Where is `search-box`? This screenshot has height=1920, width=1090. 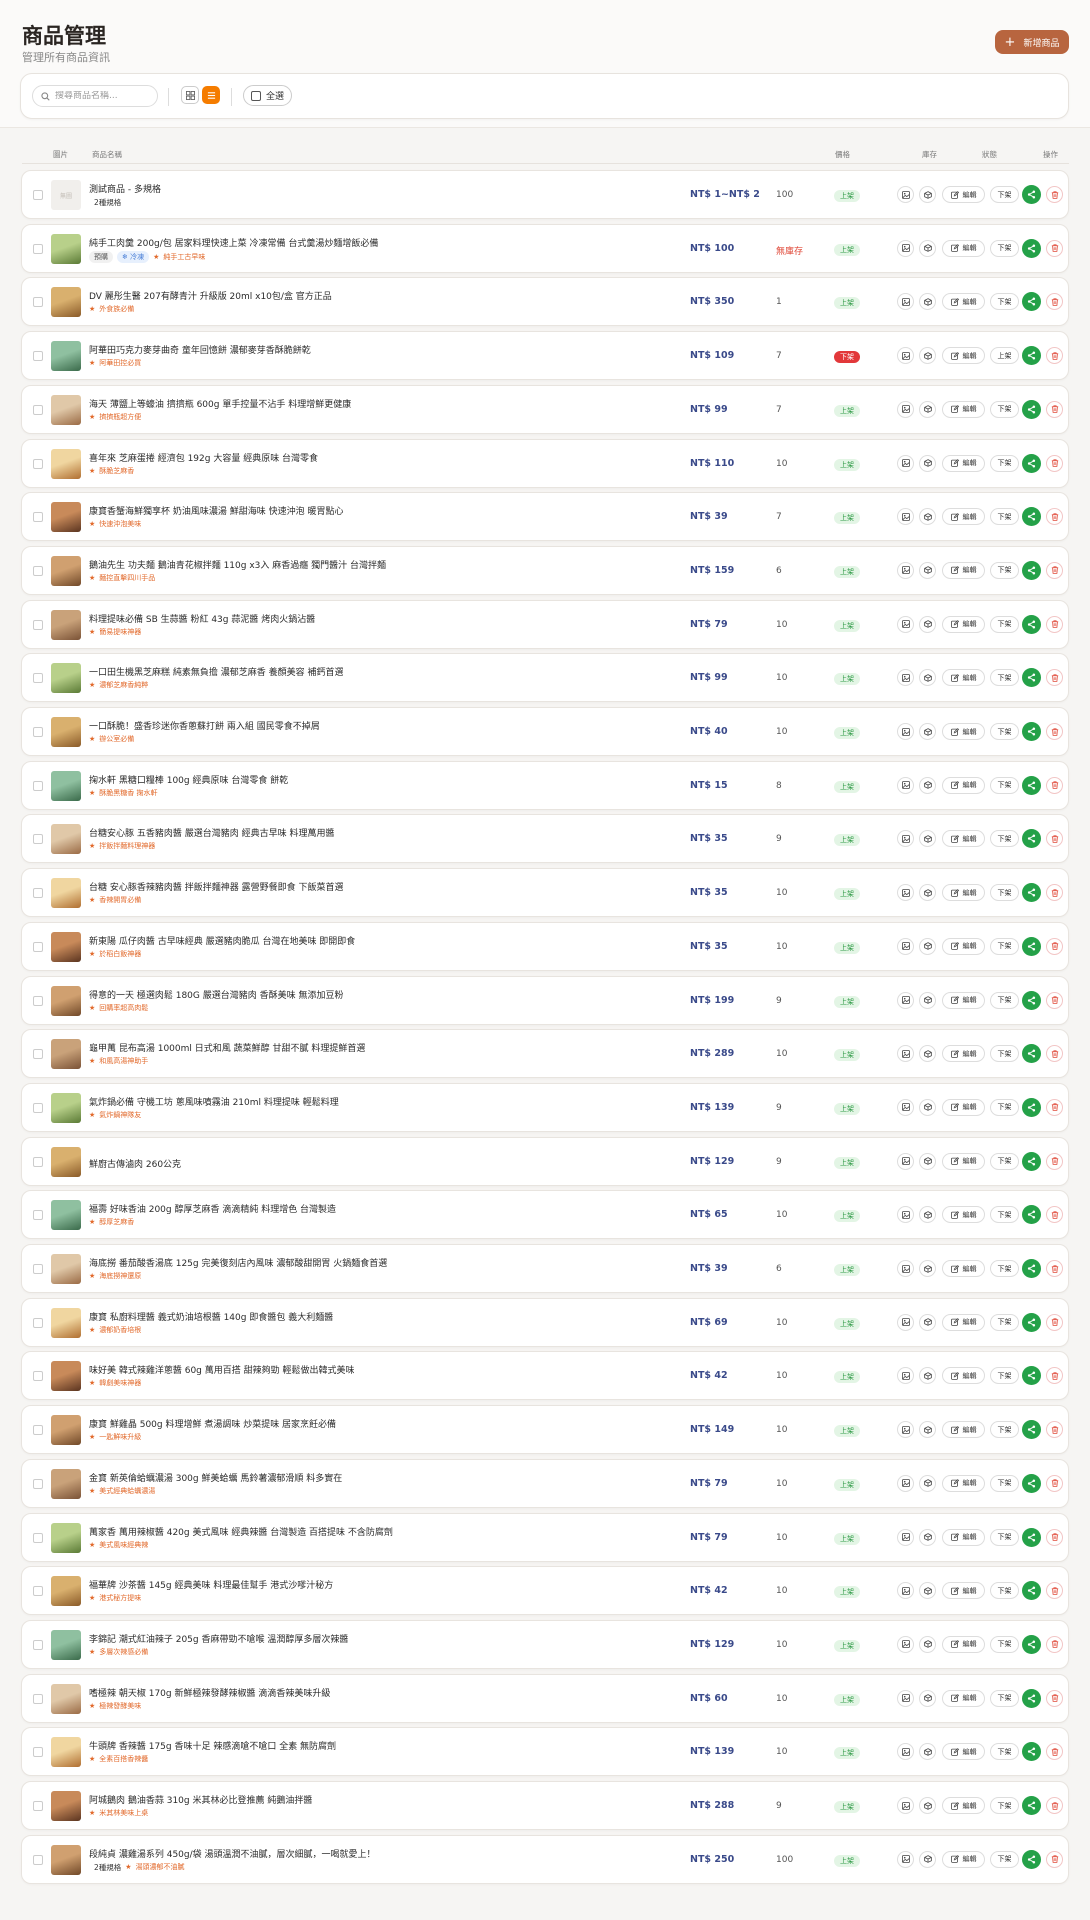 search-box is located at coordinates (95, 96).